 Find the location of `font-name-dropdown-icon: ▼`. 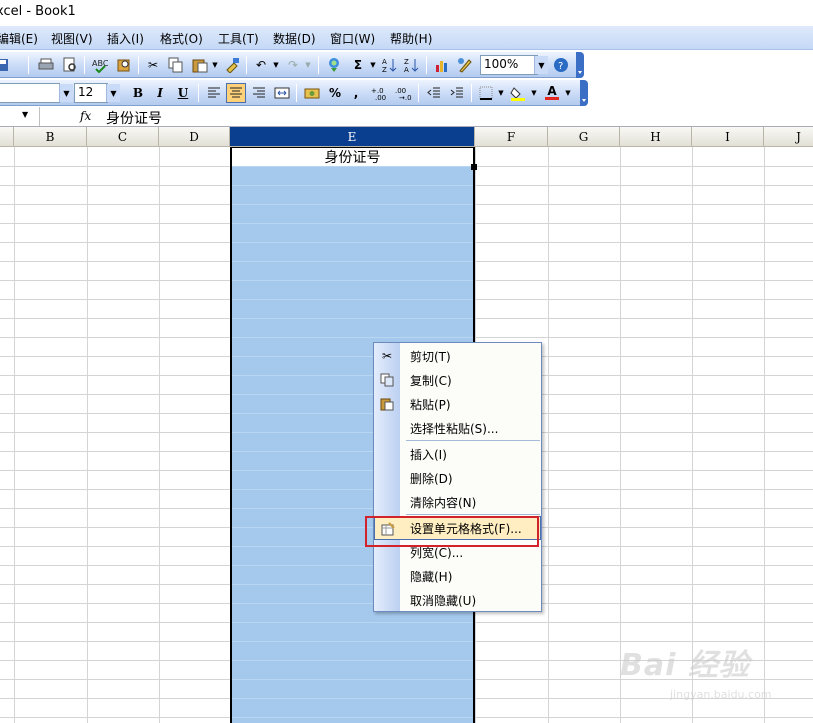

font-name-dropdown-icon: ▼ is located at coordinates (66, 93).